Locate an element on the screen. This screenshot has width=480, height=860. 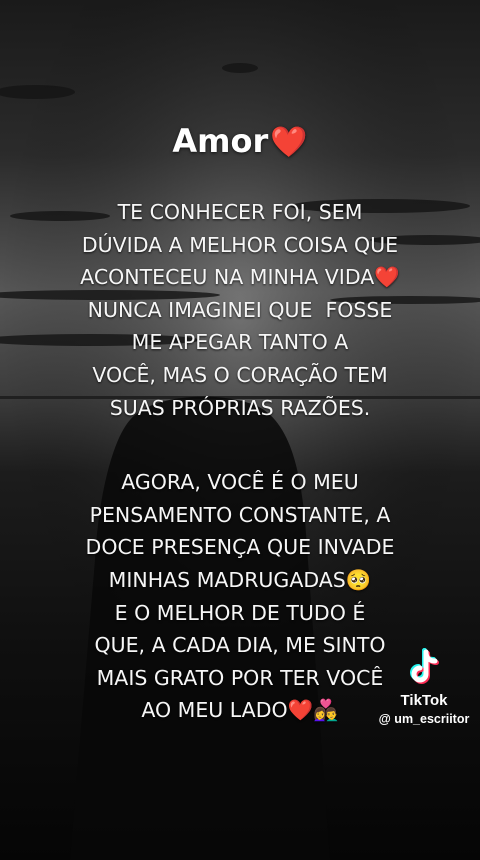
text-line: VOCÊ, MAS O CORAÇÃO TEM is located at coordinates (240, 374).